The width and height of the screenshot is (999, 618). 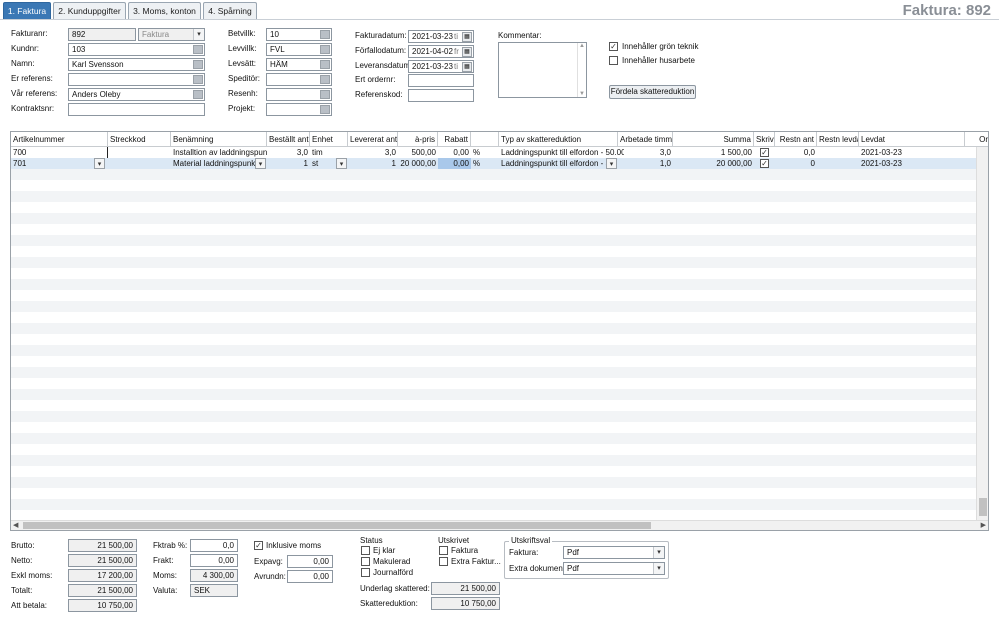 I want to click on husarbete-checkbox, so click(x=613, y=60).